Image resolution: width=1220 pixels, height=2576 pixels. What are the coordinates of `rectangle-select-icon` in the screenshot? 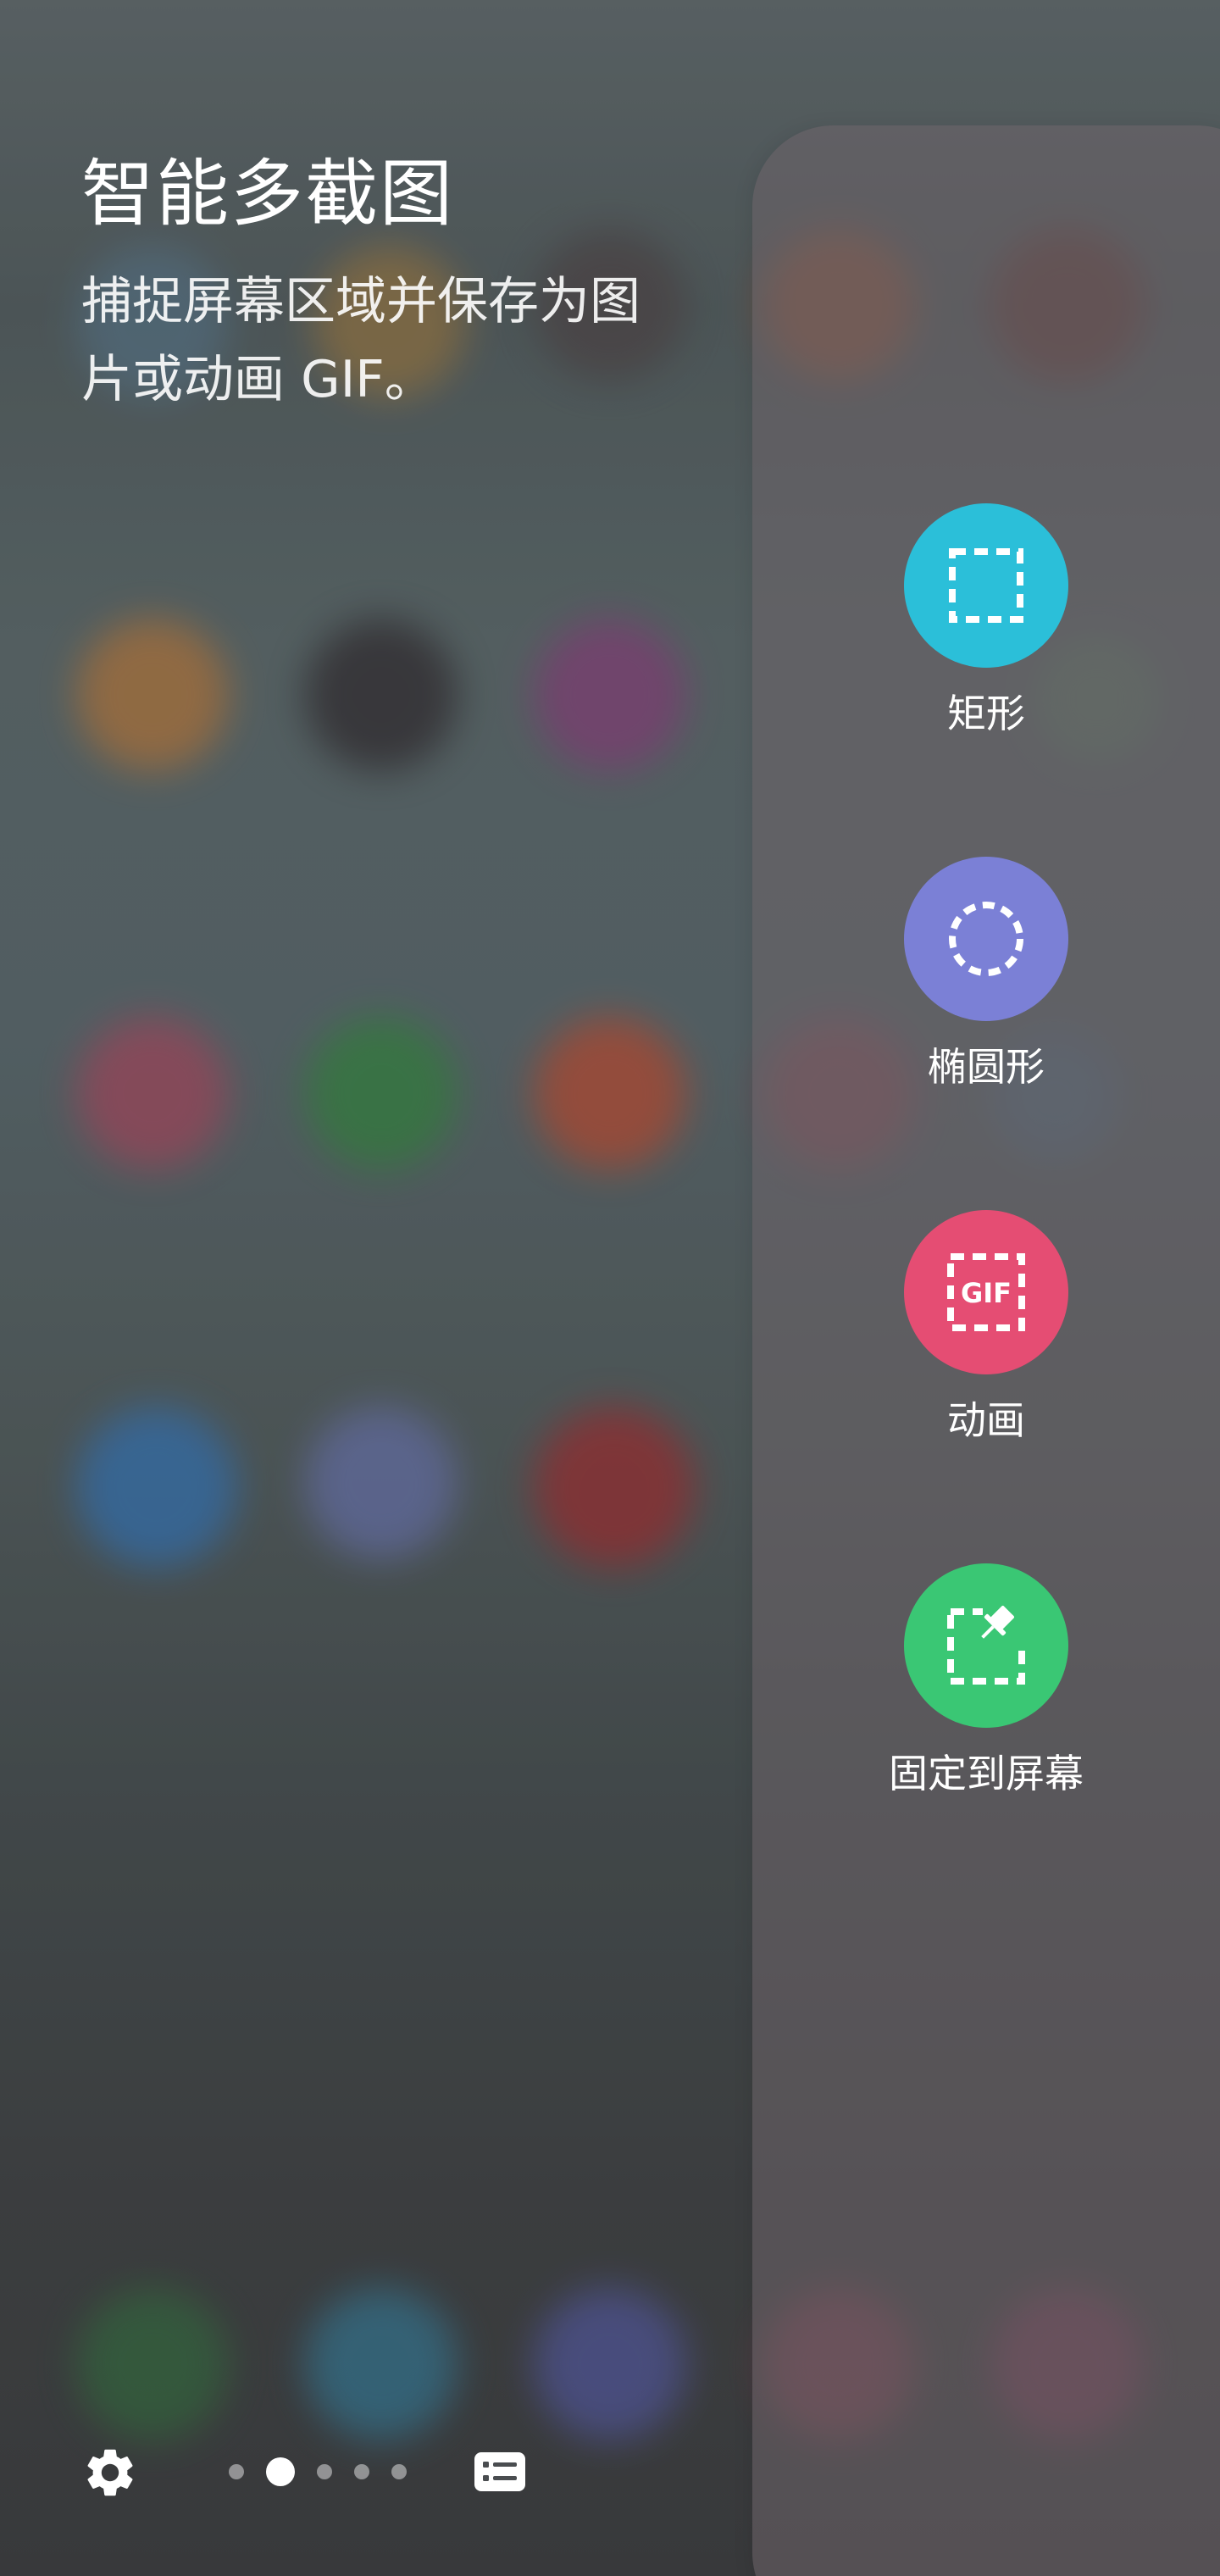 It's located at (986, 585).